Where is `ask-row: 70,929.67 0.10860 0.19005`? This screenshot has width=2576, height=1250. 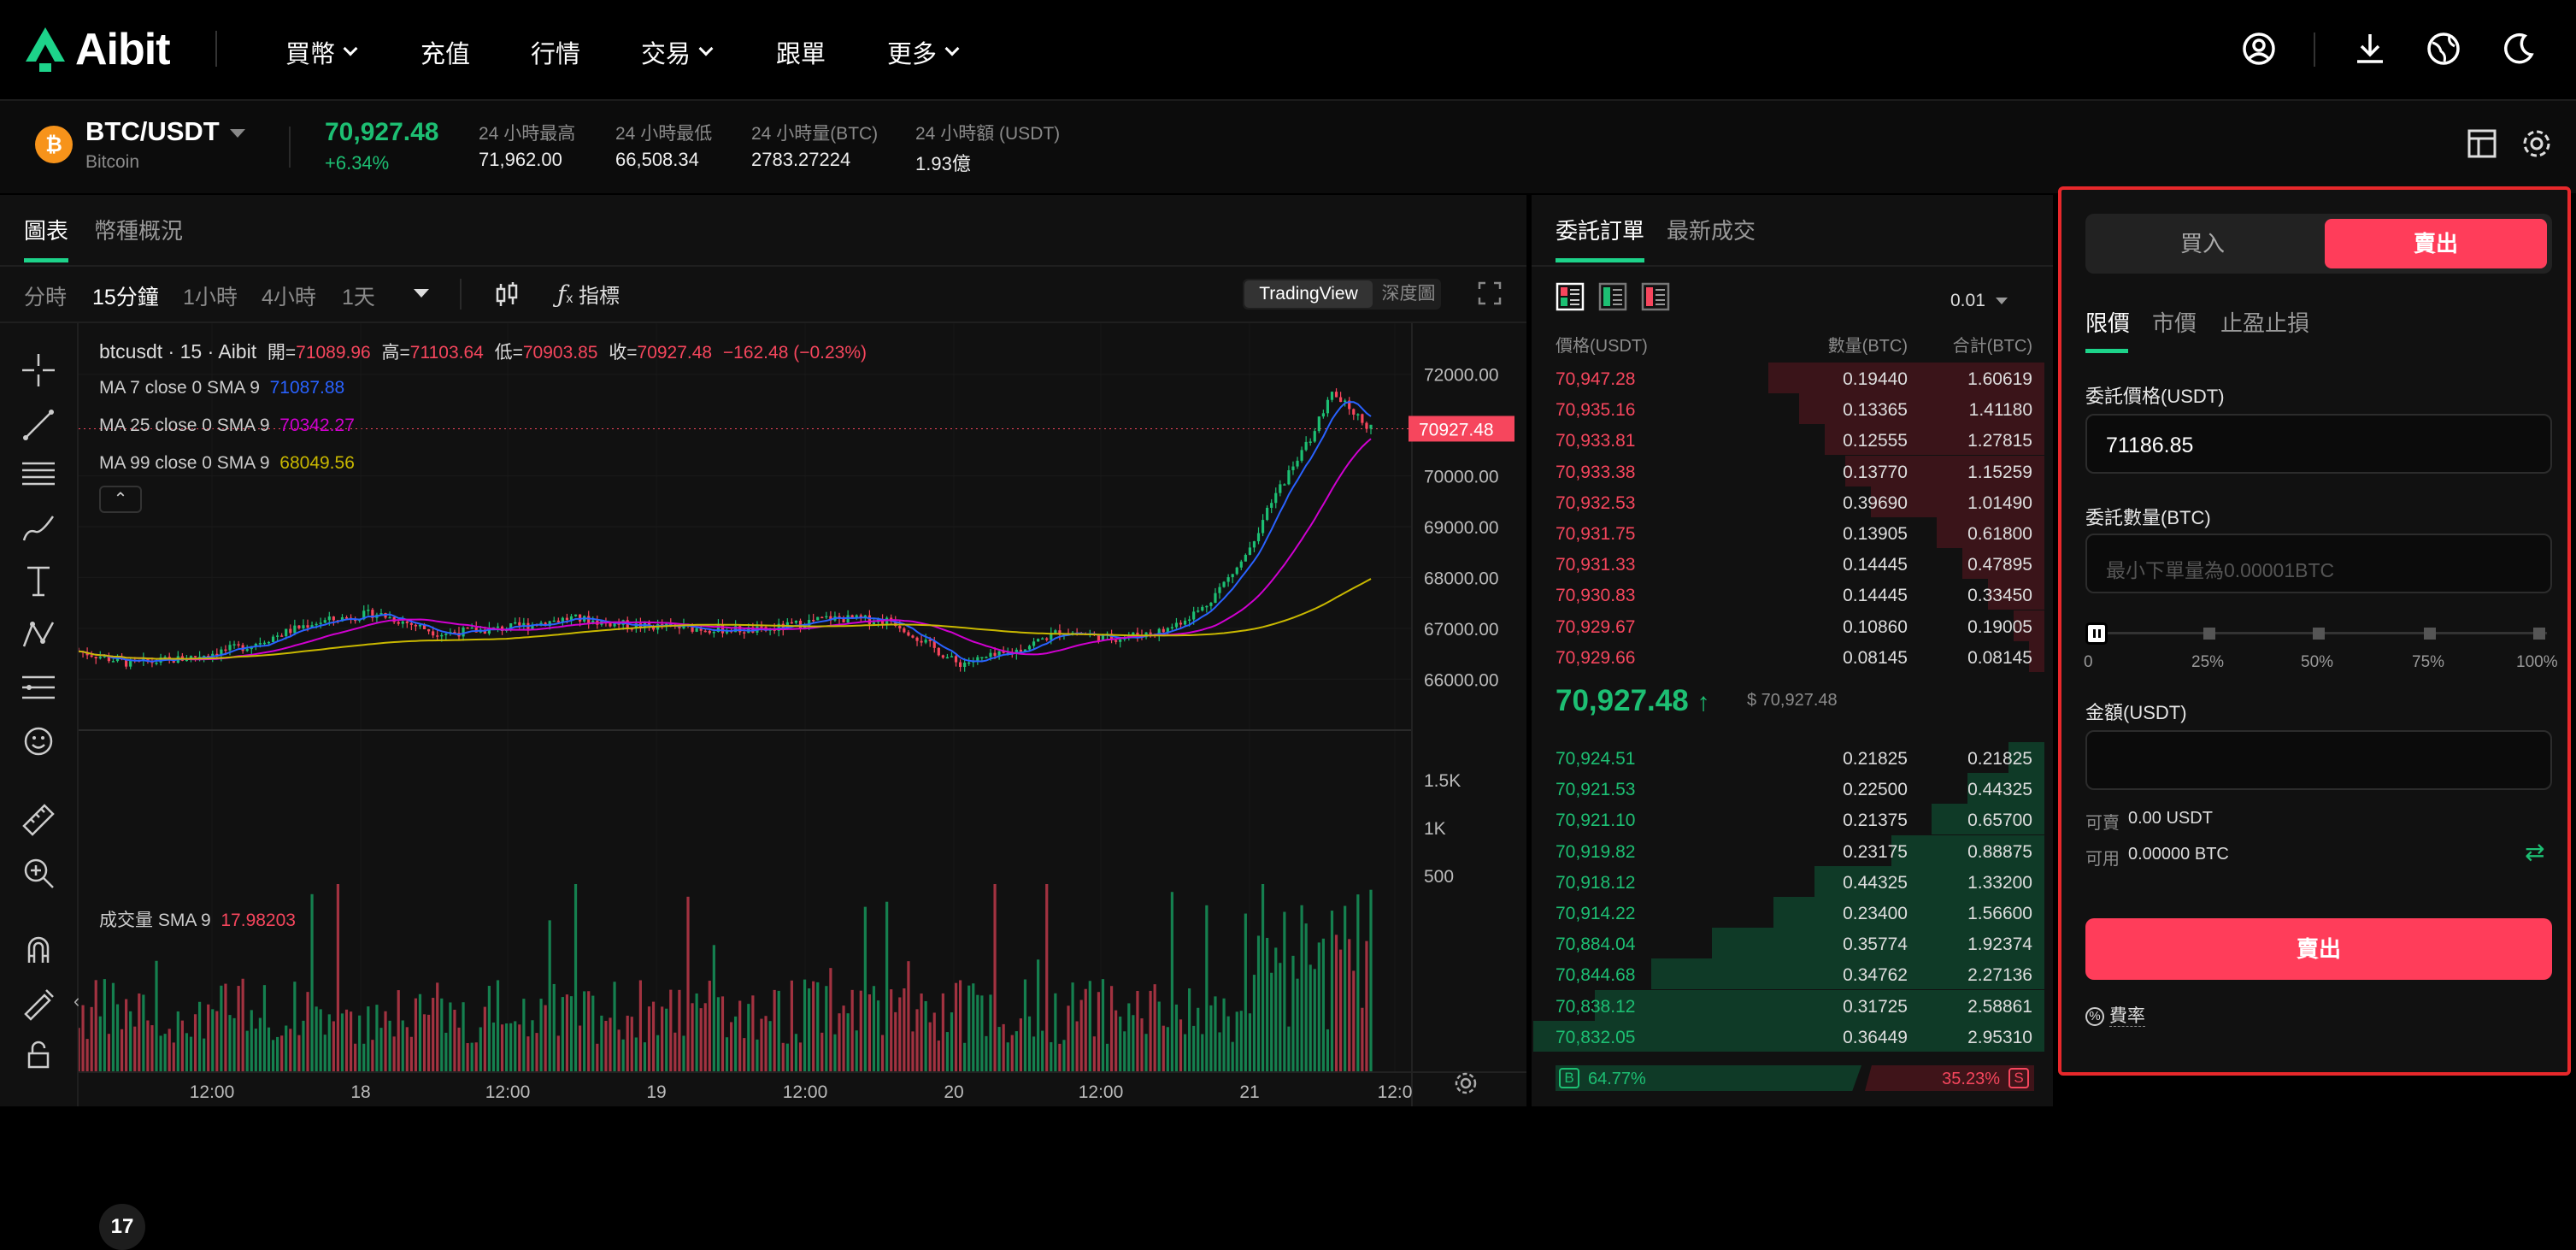
ask-row: 70,929.67 0.10860 0.19005 is located at coordinates (1788, 625).